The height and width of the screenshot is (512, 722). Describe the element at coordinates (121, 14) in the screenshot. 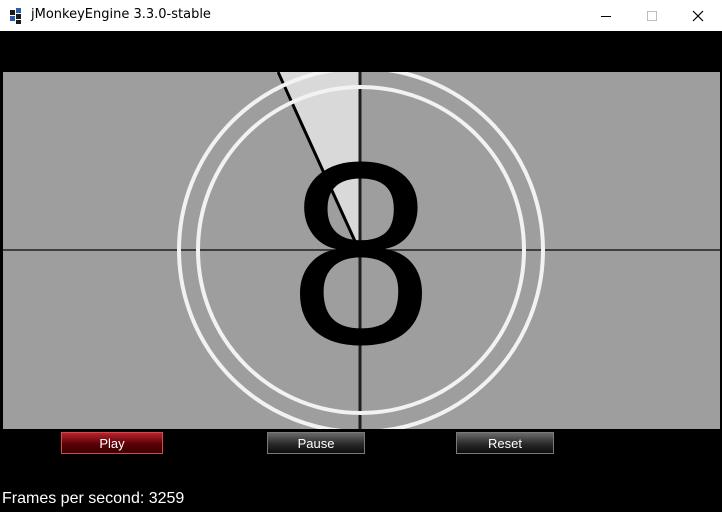

I see `window-title: jMonkeyEngine 3.3.0-stable` at that location.